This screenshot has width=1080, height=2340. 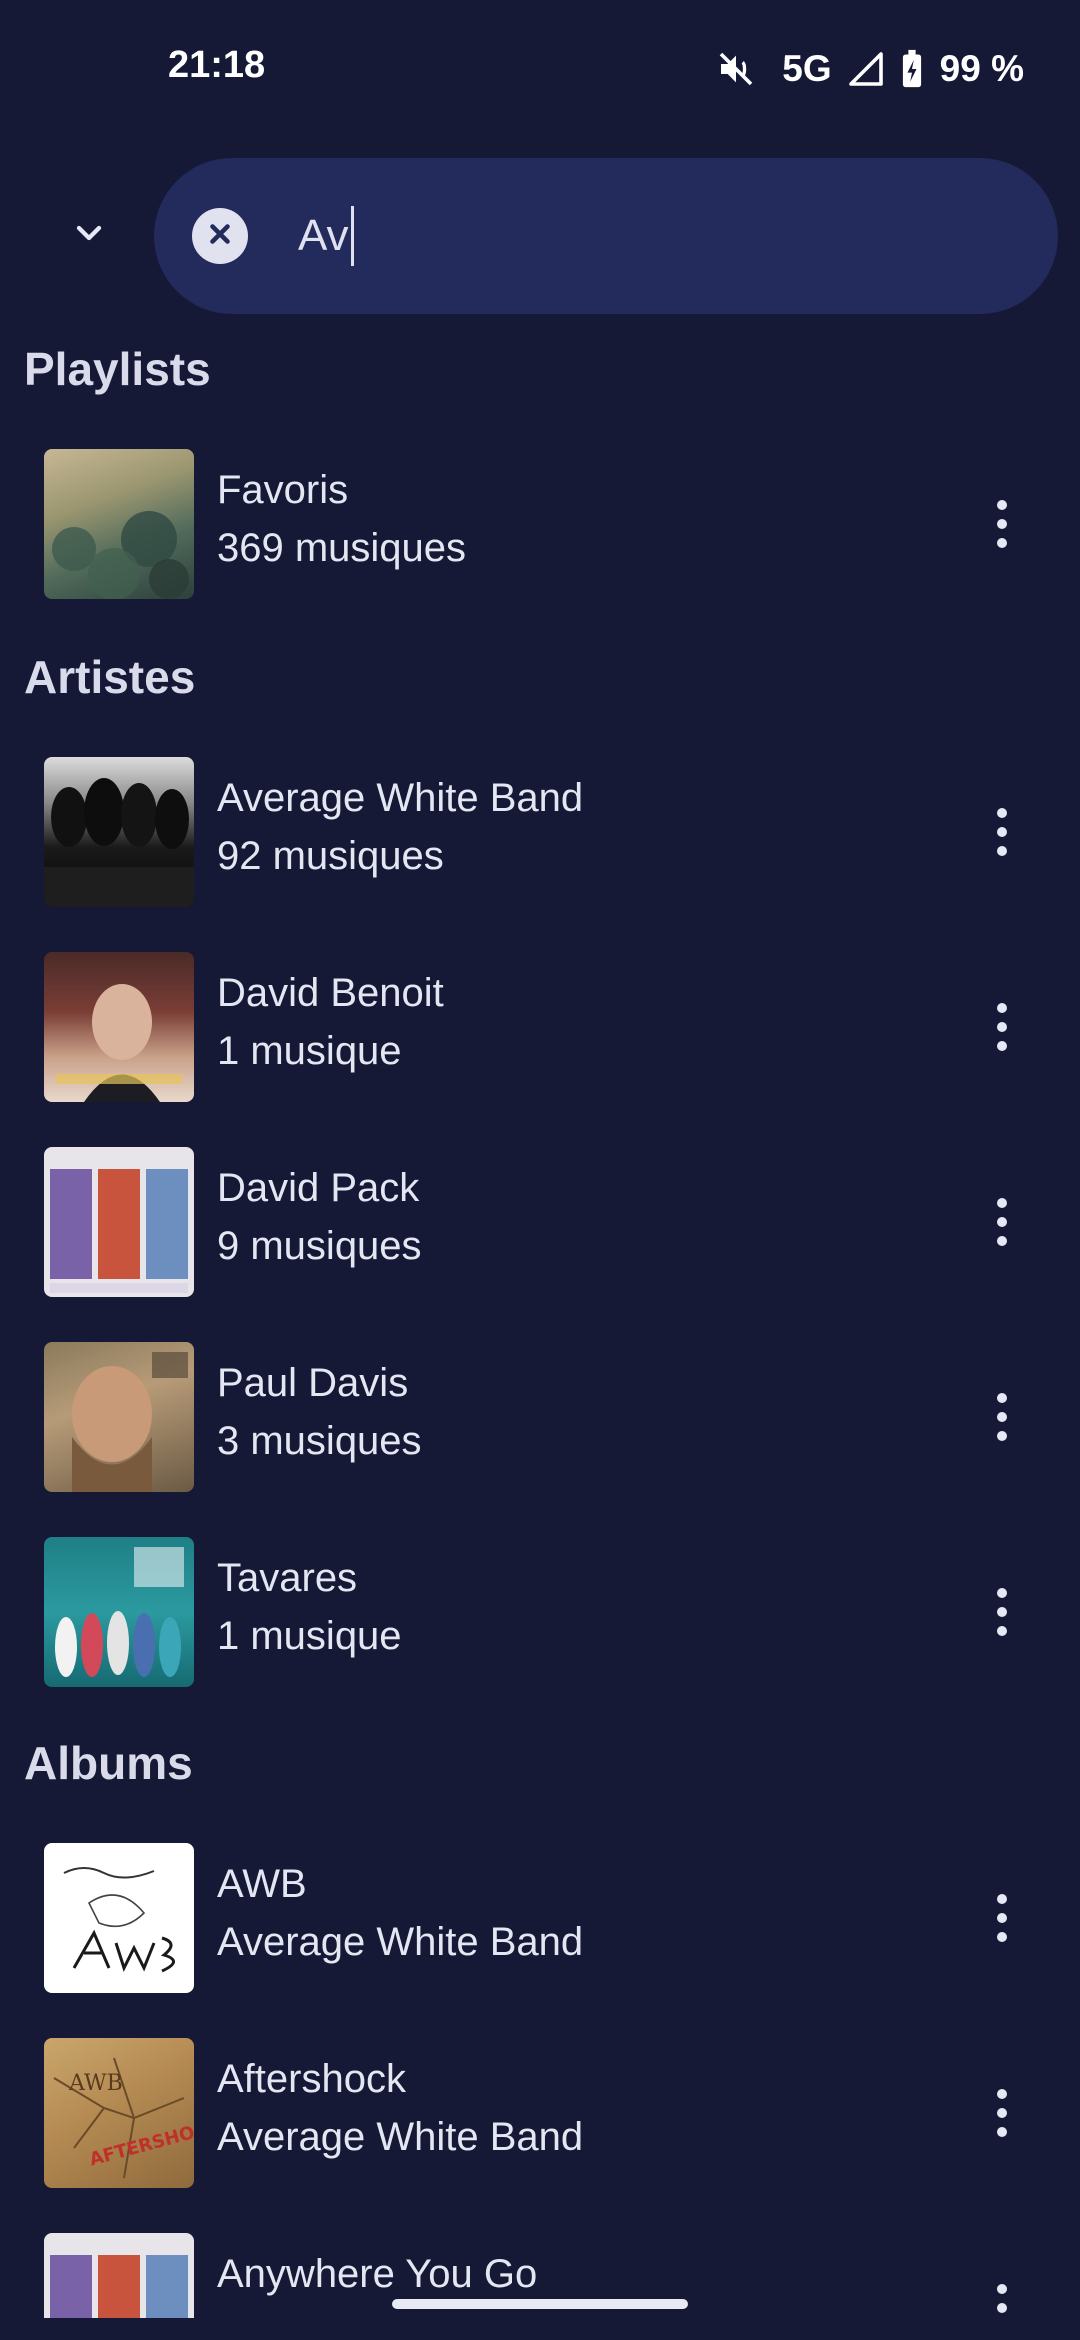 I want to click on clear-icon, so click(x=220, y=236).